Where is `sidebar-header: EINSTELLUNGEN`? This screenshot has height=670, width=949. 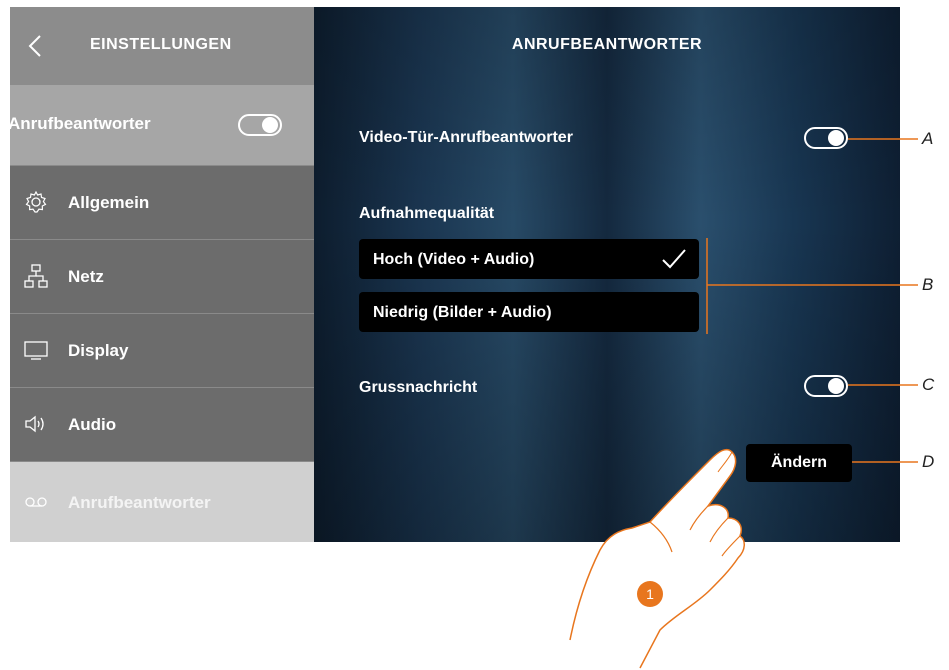 sidebar-header: EINSTELLUNGEN is located at coordinates (162, 46).